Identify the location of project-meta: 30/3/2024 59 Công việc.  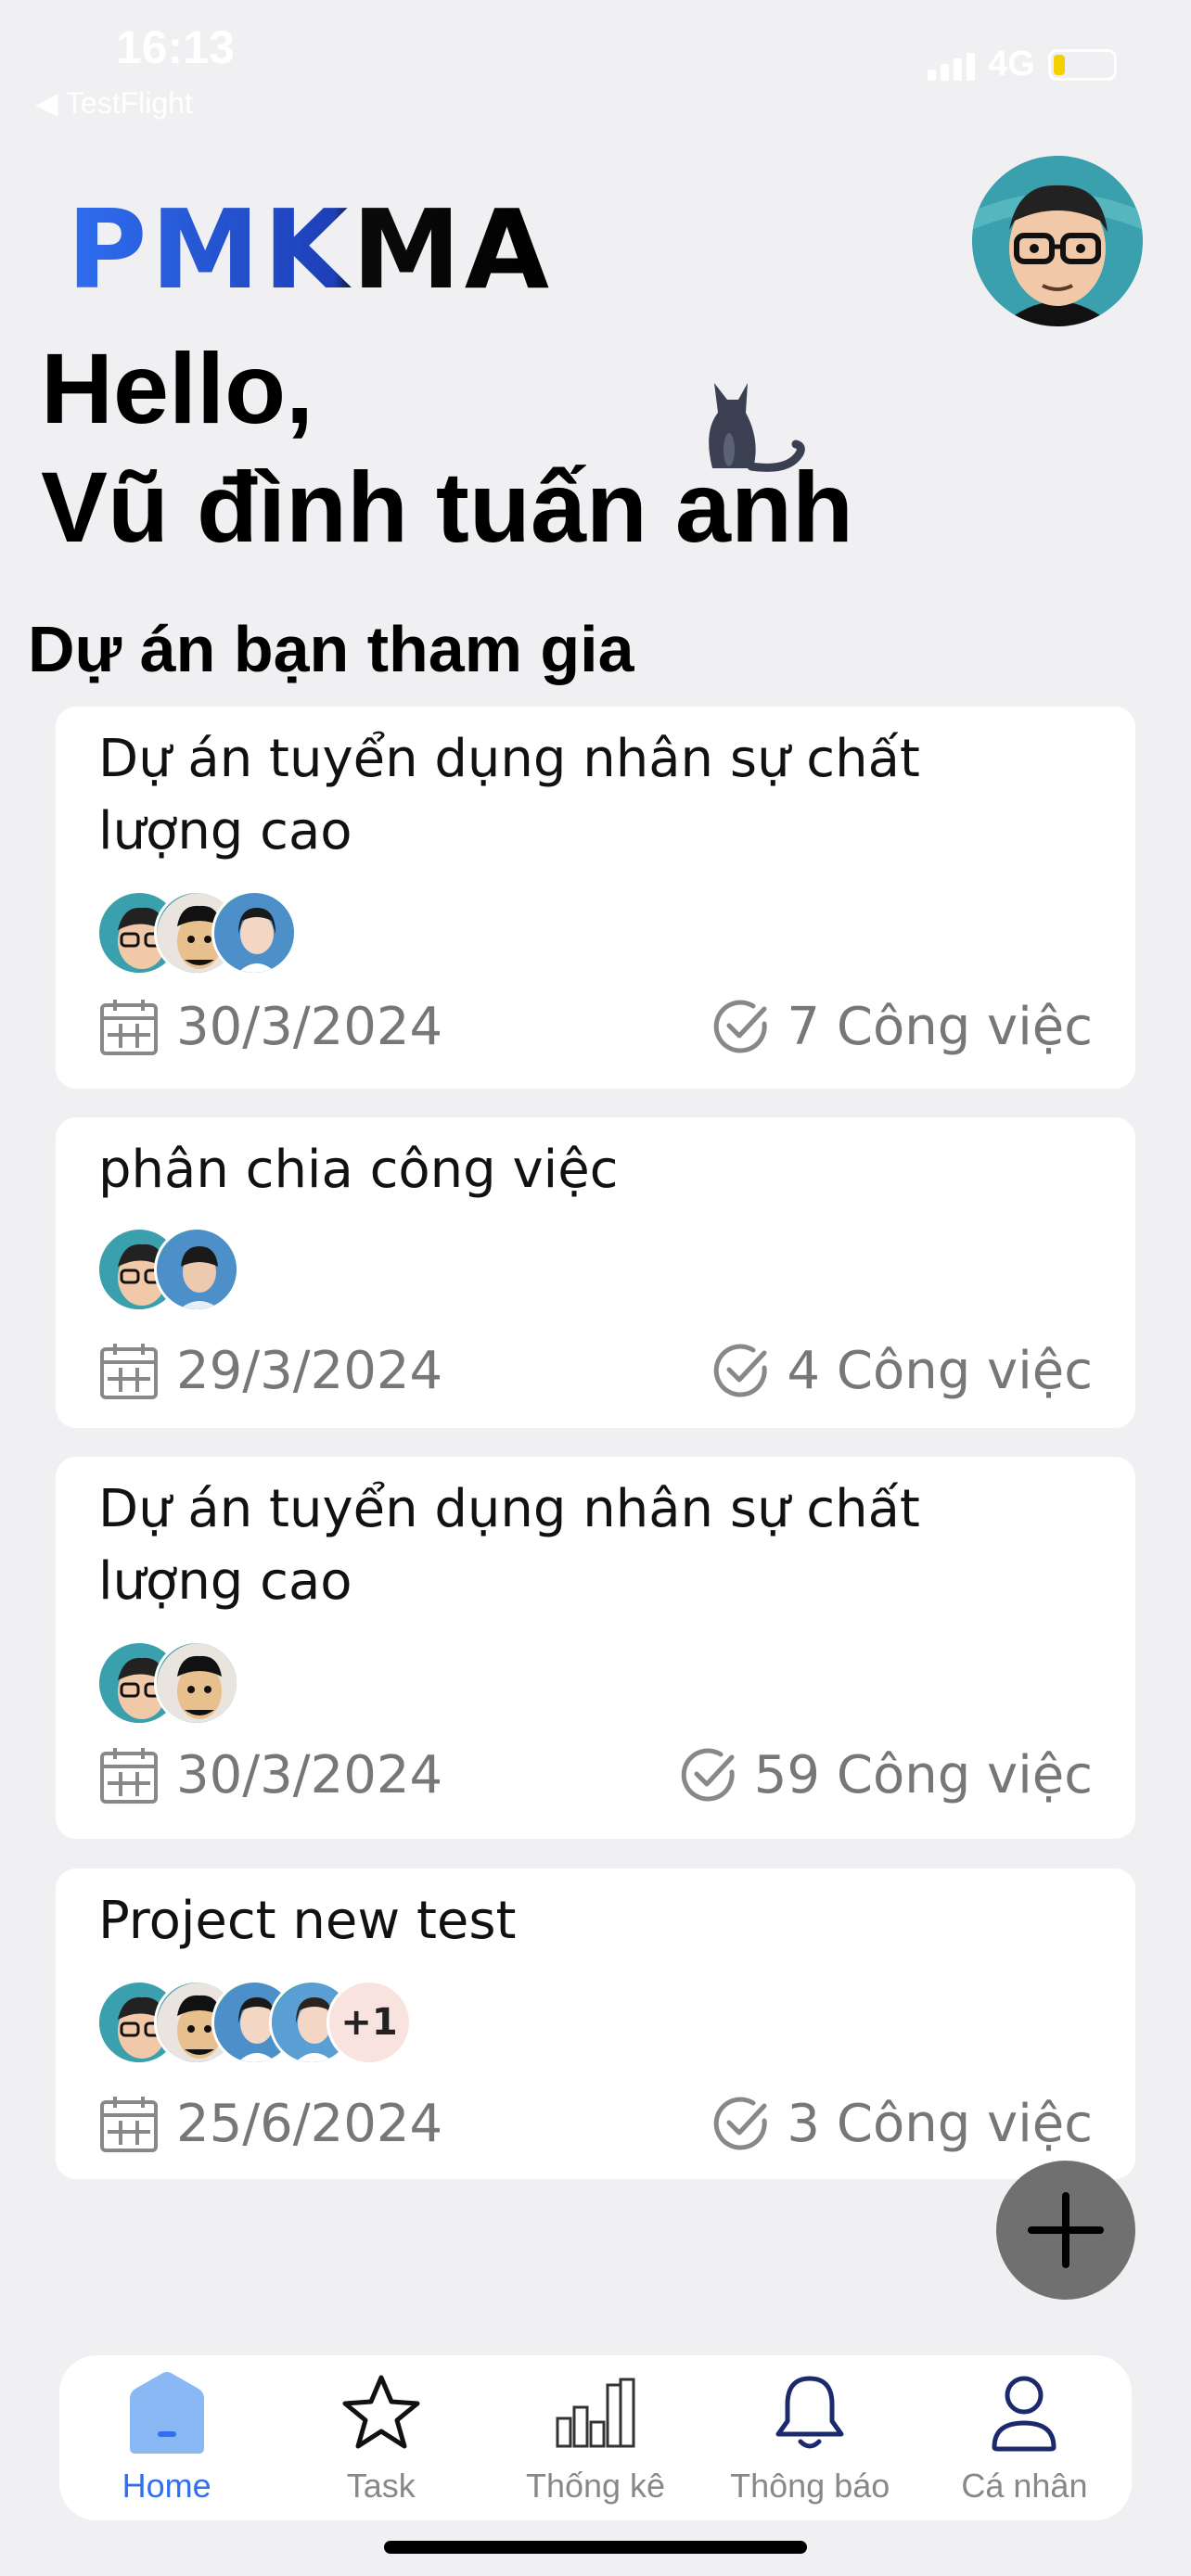
(595, 1774).